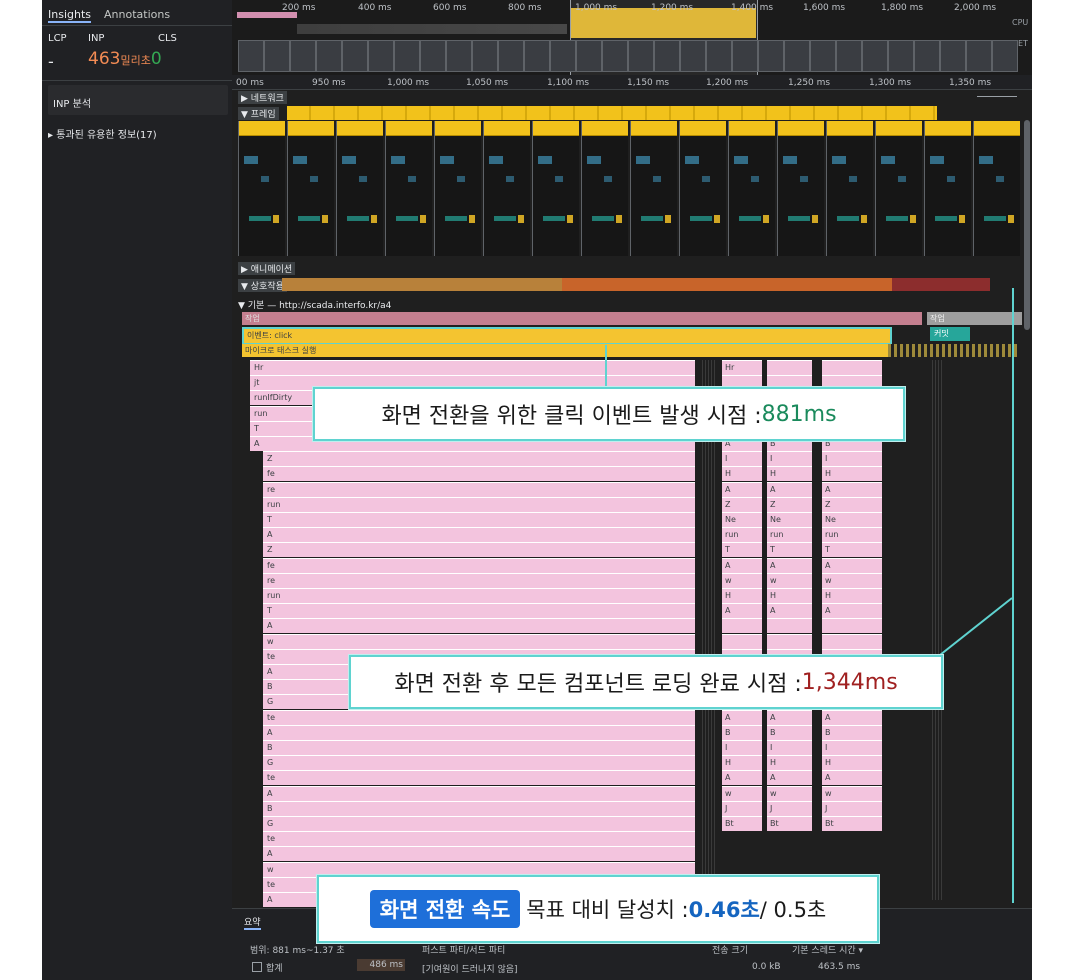  I want to click on click-event-bar: 이벤트: click, so click(567, 336).